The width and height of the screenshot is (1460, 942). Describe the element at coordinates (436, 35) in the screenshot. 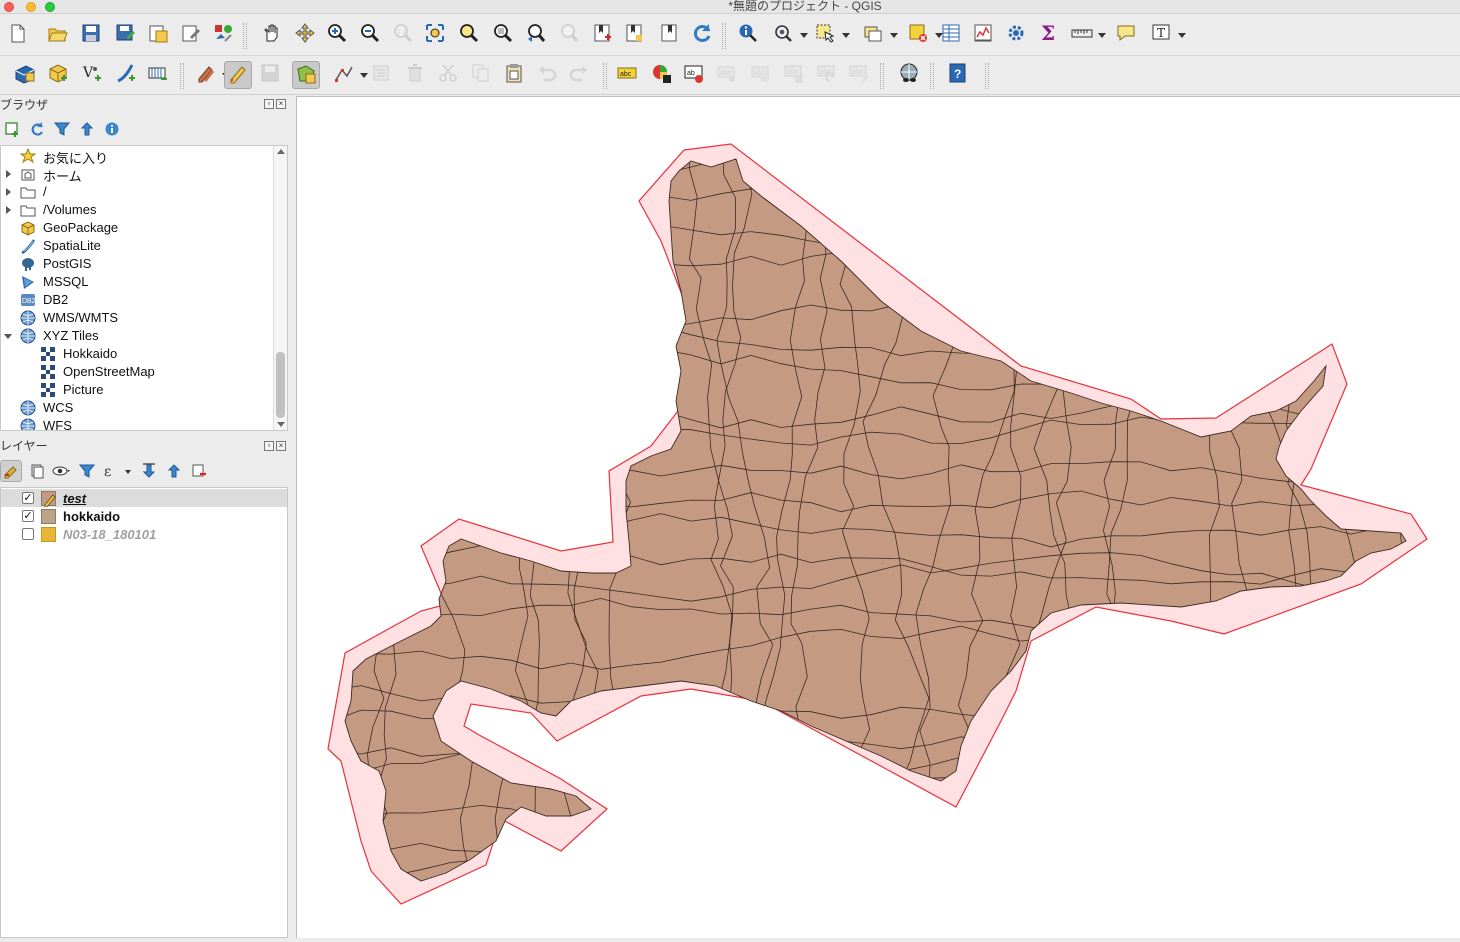

I see `zoom-full-button` at that location.